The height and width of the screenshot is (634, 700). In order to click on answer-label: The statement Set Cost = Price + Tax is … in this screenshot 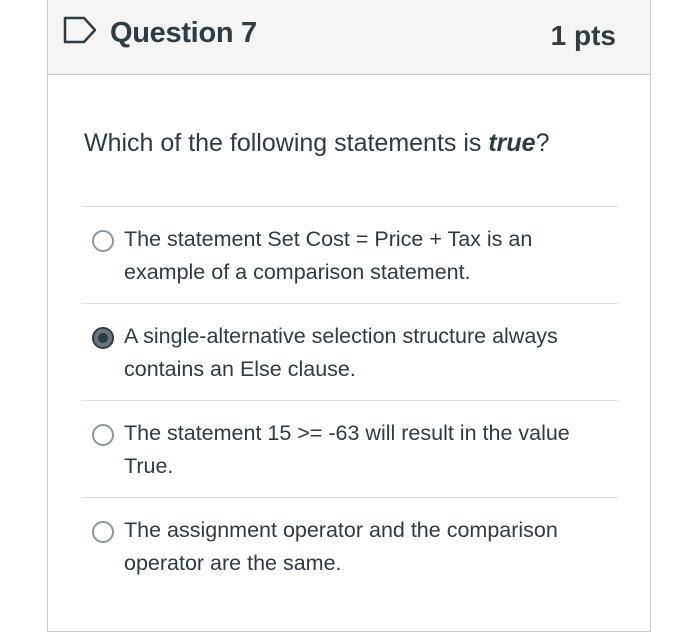, I will do `click(328, 255)`.